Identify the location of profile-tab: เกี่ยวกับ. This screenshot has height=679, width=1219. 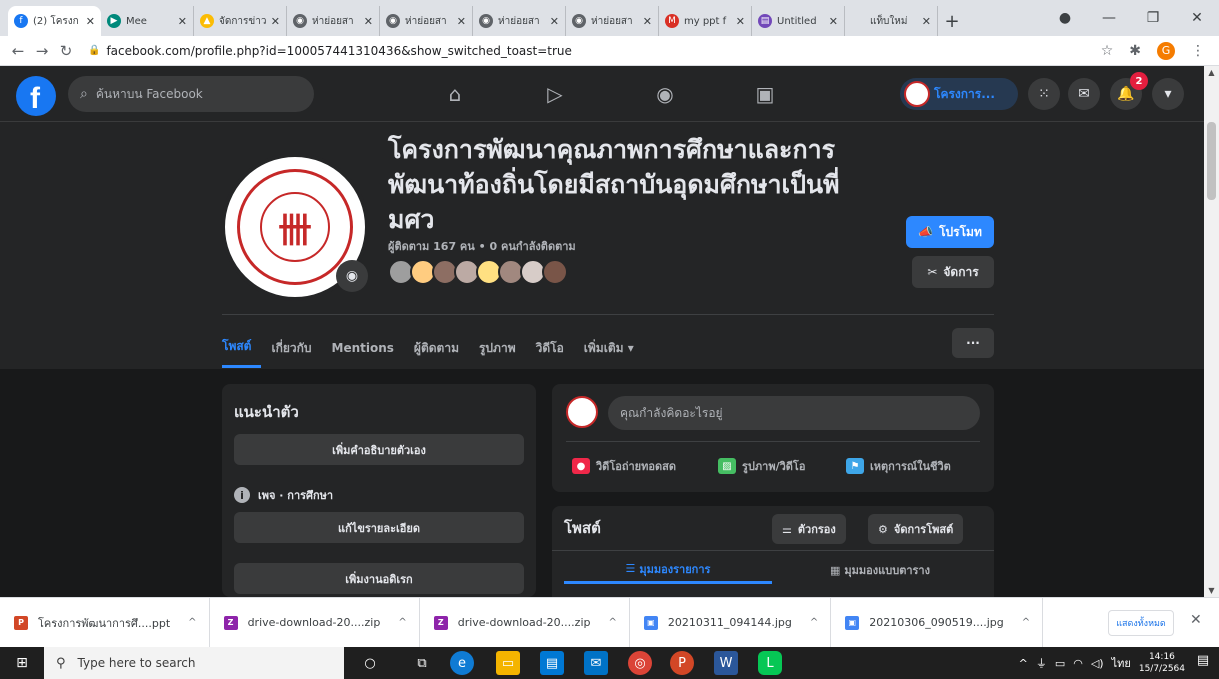
(291, 348).